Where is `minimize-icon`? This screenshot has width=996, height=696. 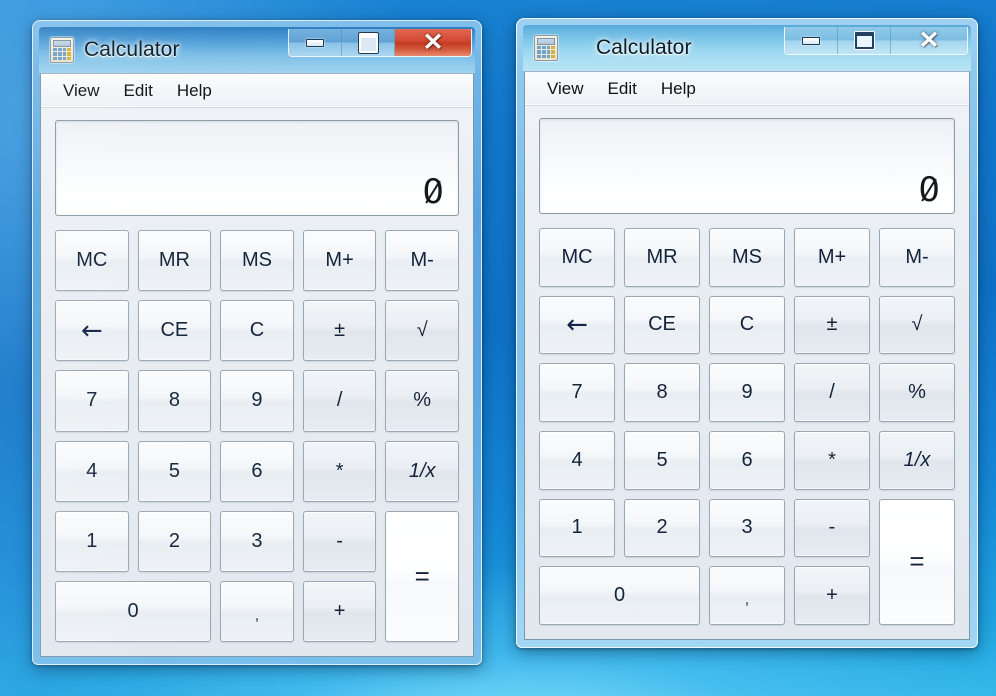 minimize-icon is located at coordinates (315, 42).